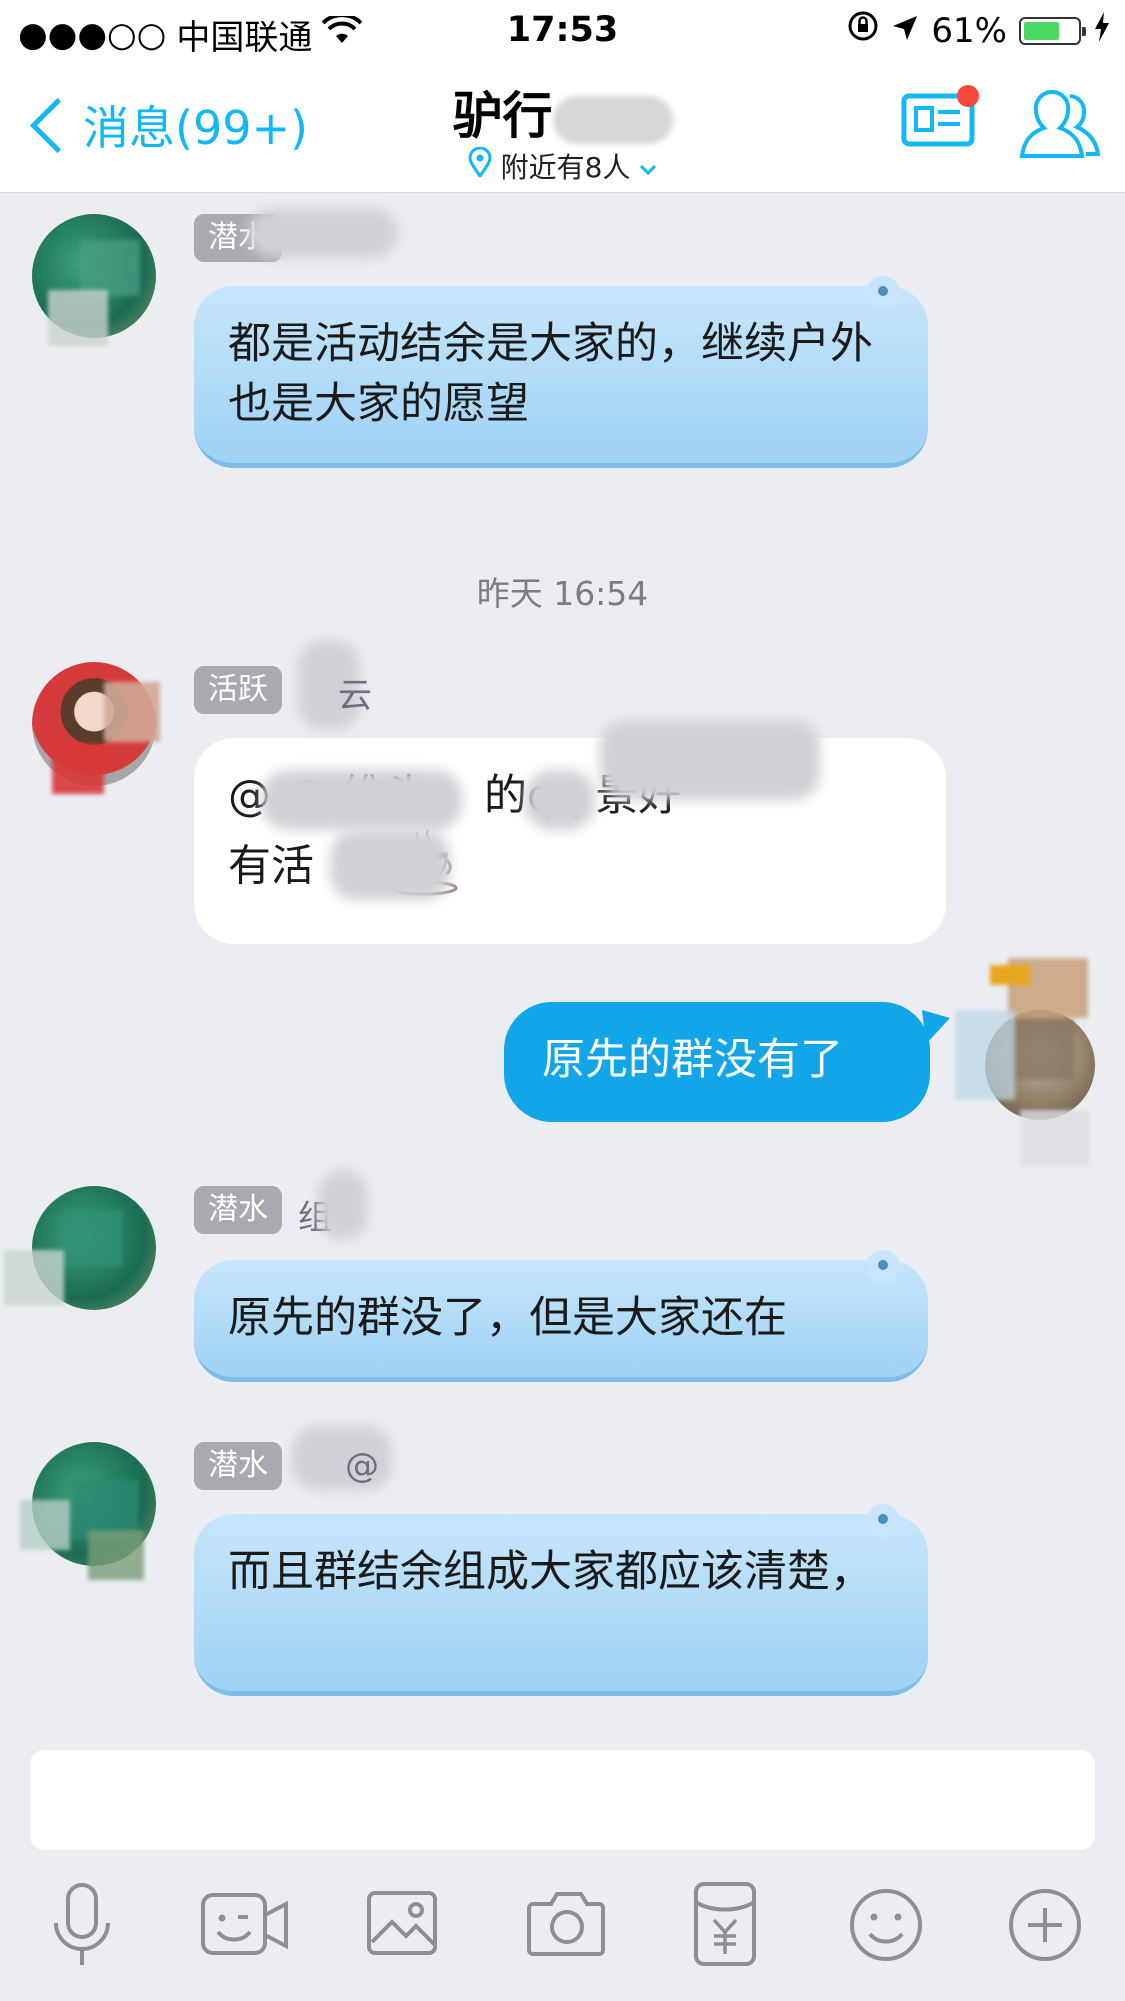 The height and width of the screenshot is (2001, 1125). I want to click on location-arrow-icon, so click(905, 31).